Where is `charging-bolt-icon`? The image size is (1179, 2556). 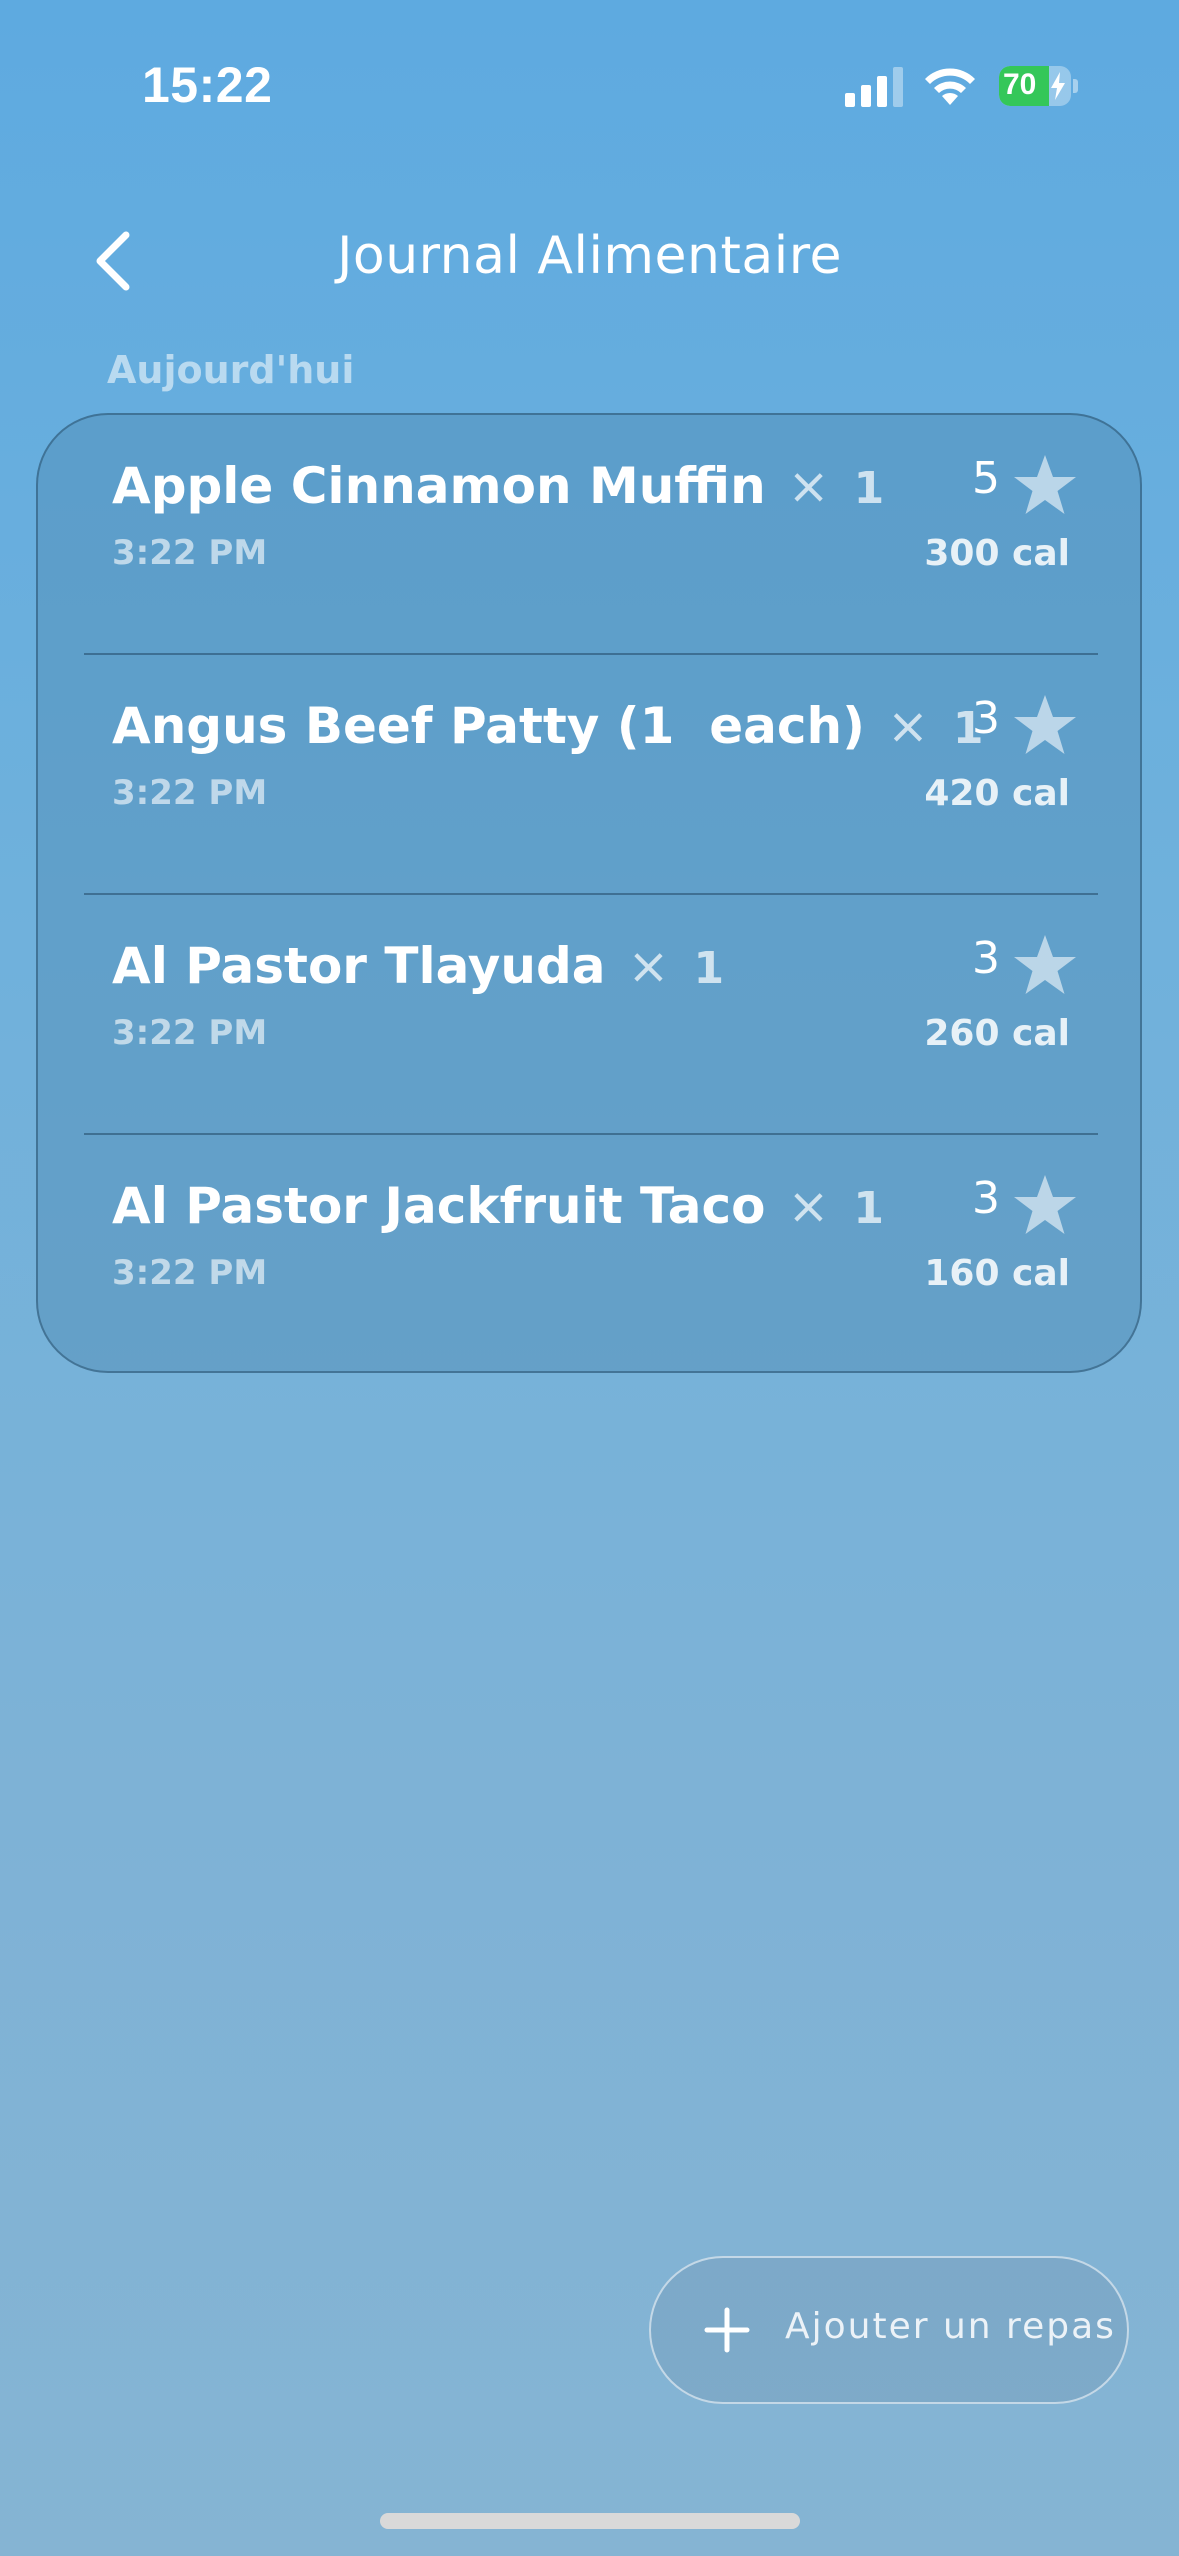
charging-bolt-icon is located at coordinates (1058, 86).